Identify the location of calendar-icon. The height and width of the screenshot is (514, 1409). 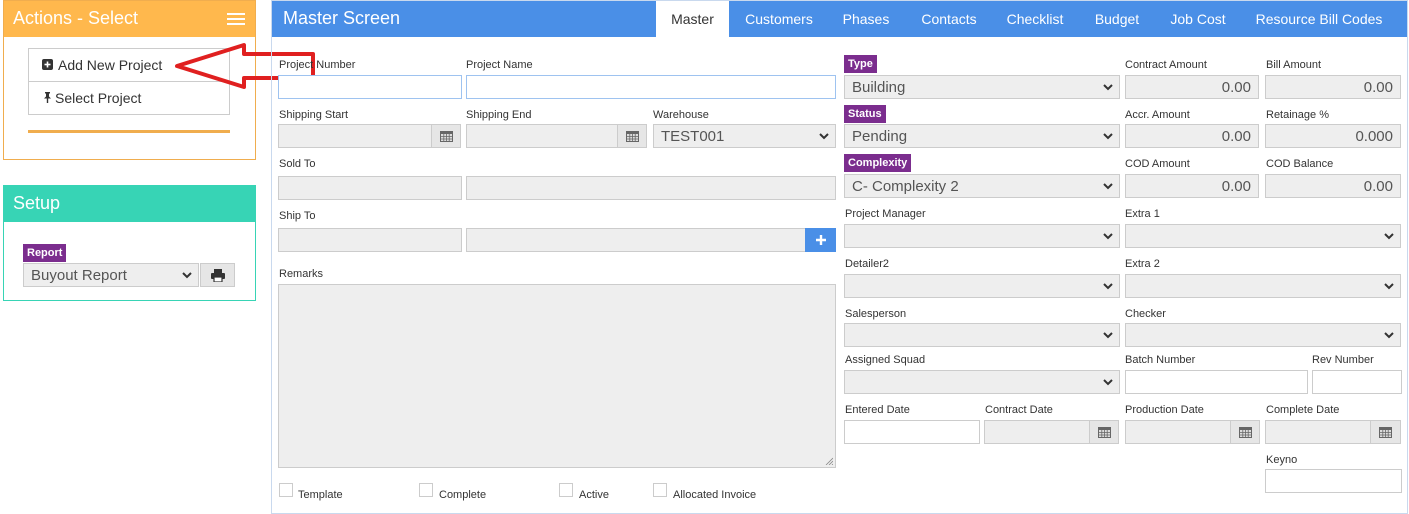
(632, 136).